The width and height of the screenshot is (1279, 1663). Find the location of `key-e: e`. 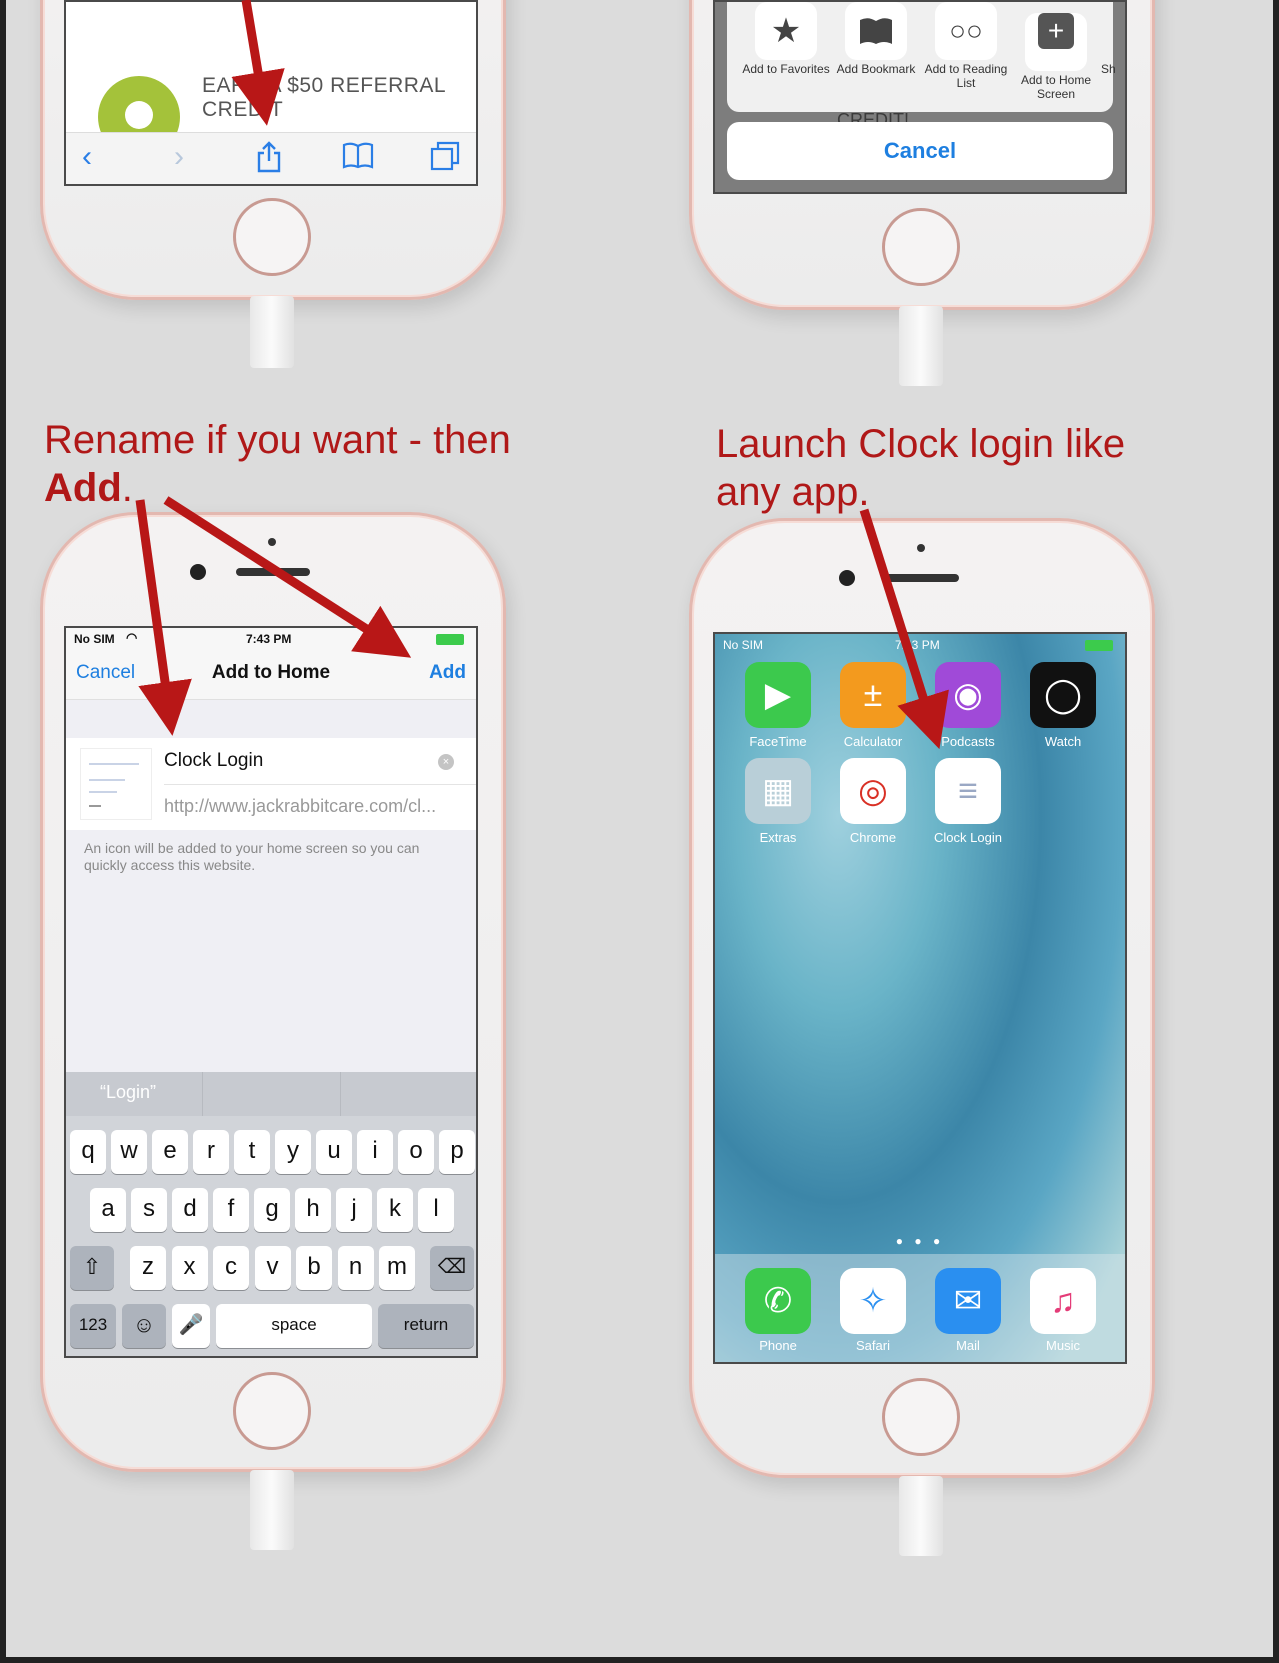

key-e: e is located at coordinates (170, 1152).